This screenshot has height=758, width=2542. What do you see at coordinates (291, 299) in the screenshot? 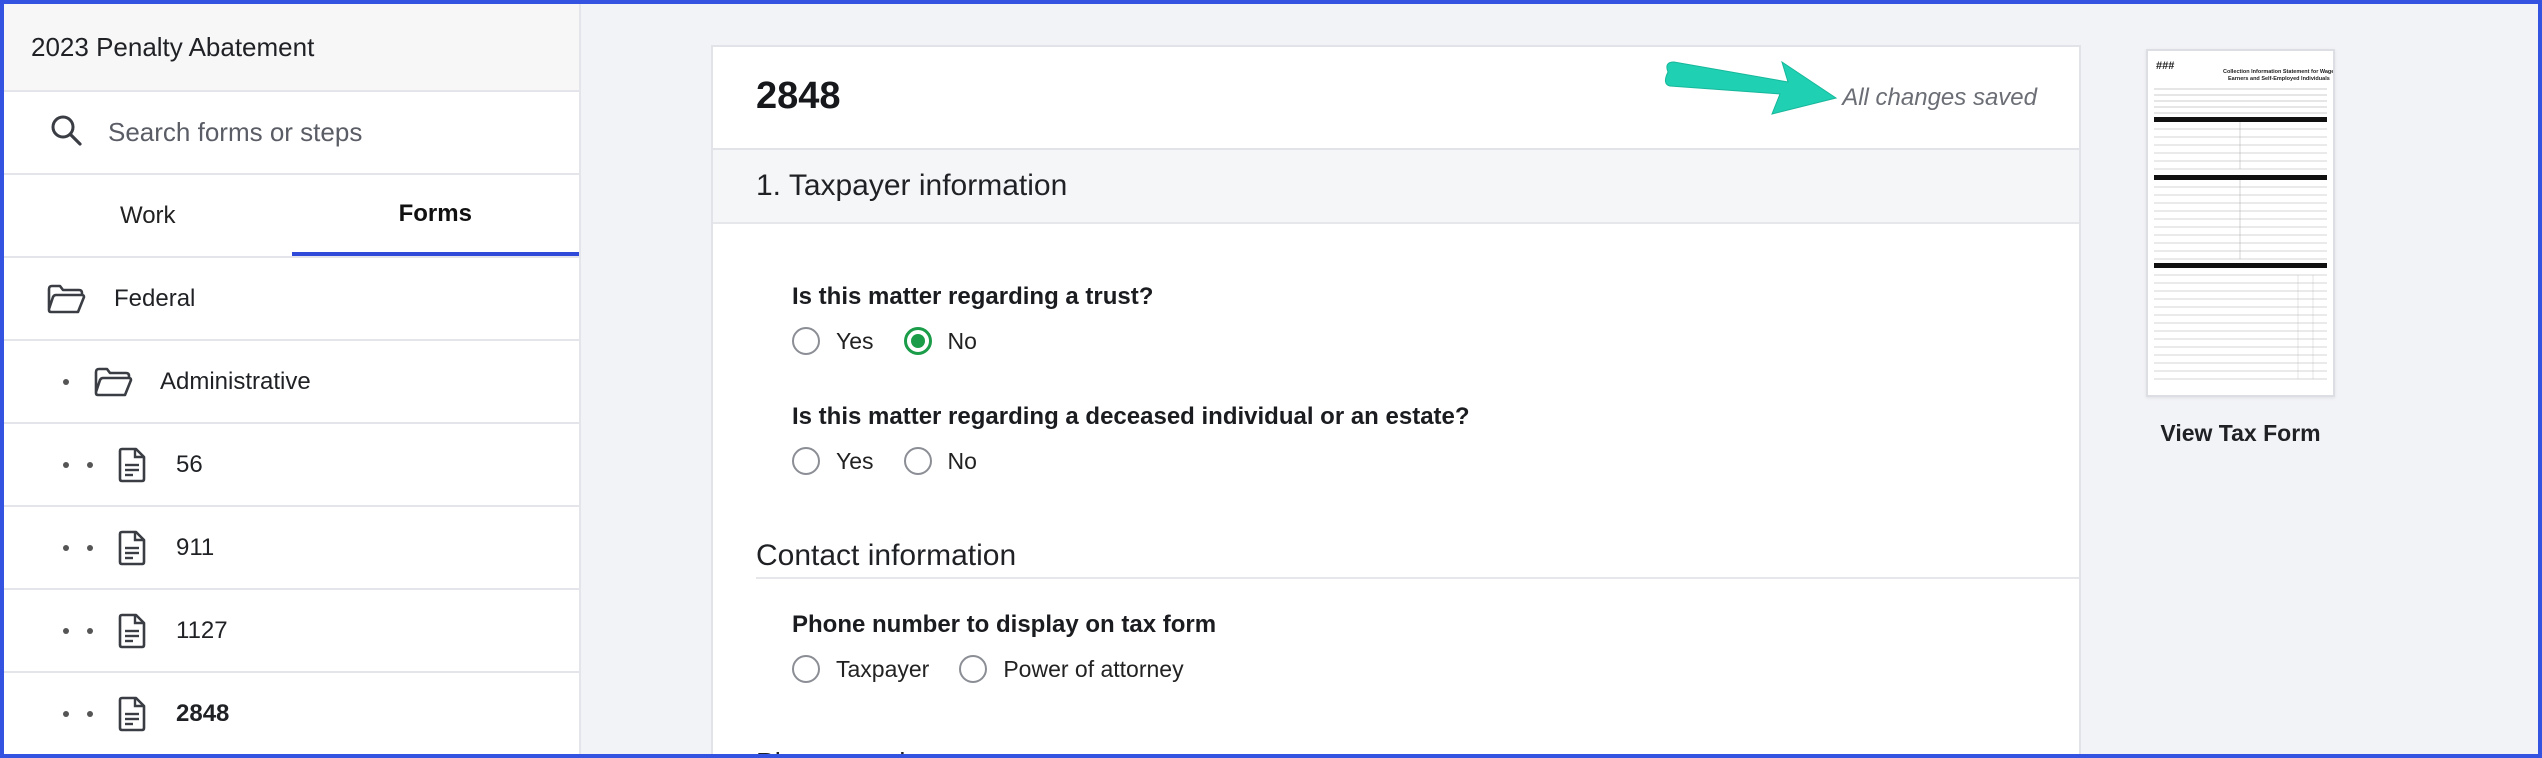
I see `sidebar-item-federal: Federal` at bounding box center [291, 299].